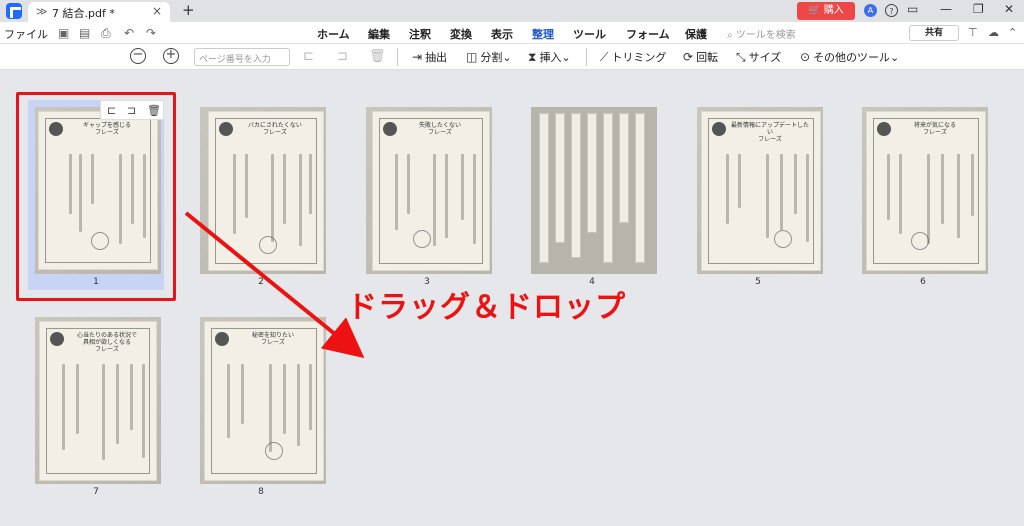 Image resolution: width=1024 pixels, height=526 pixels. What do you see at coordinates (741, 57) in the screenshot?
I see `size-icon: ⤡` at bounding box center [741, 57].